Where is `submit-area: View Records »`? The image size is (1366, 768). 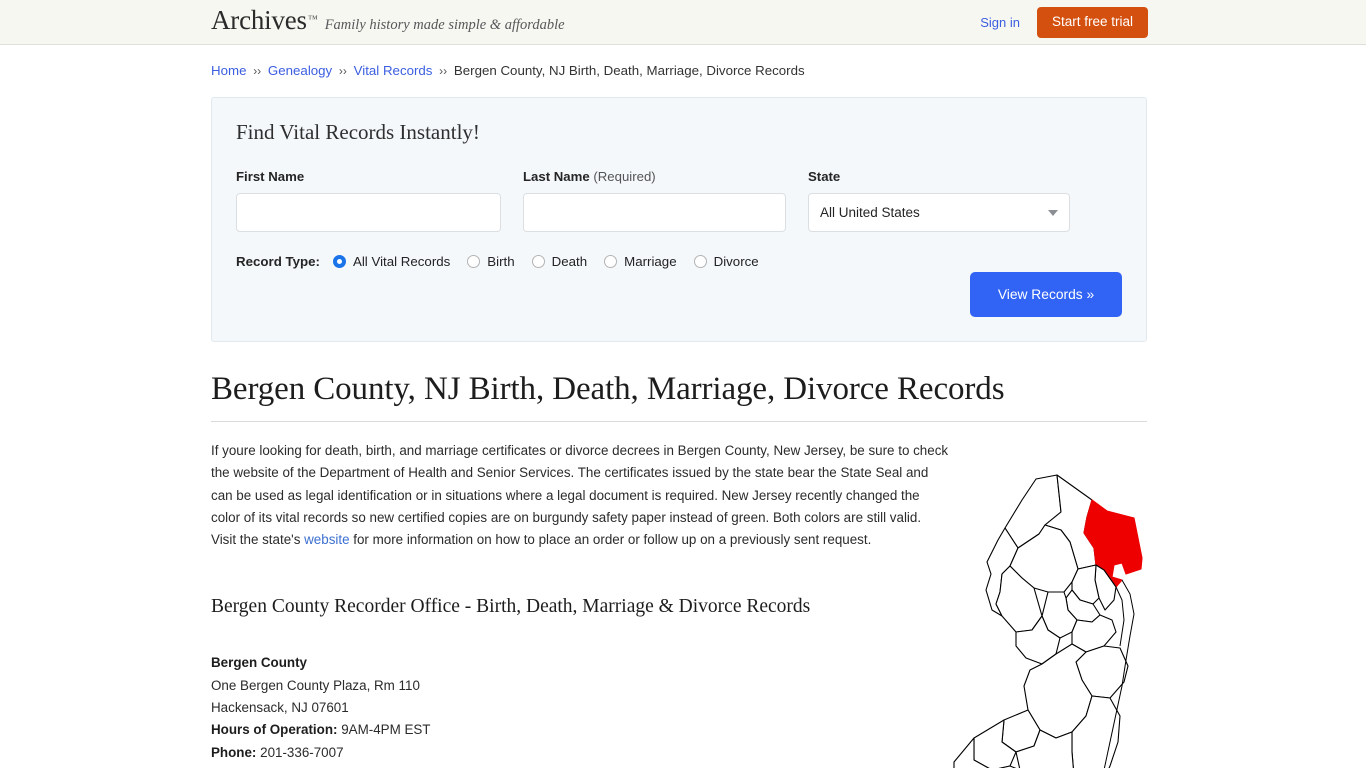
submit-area: View Records » is located at coordinates (1046, 294).